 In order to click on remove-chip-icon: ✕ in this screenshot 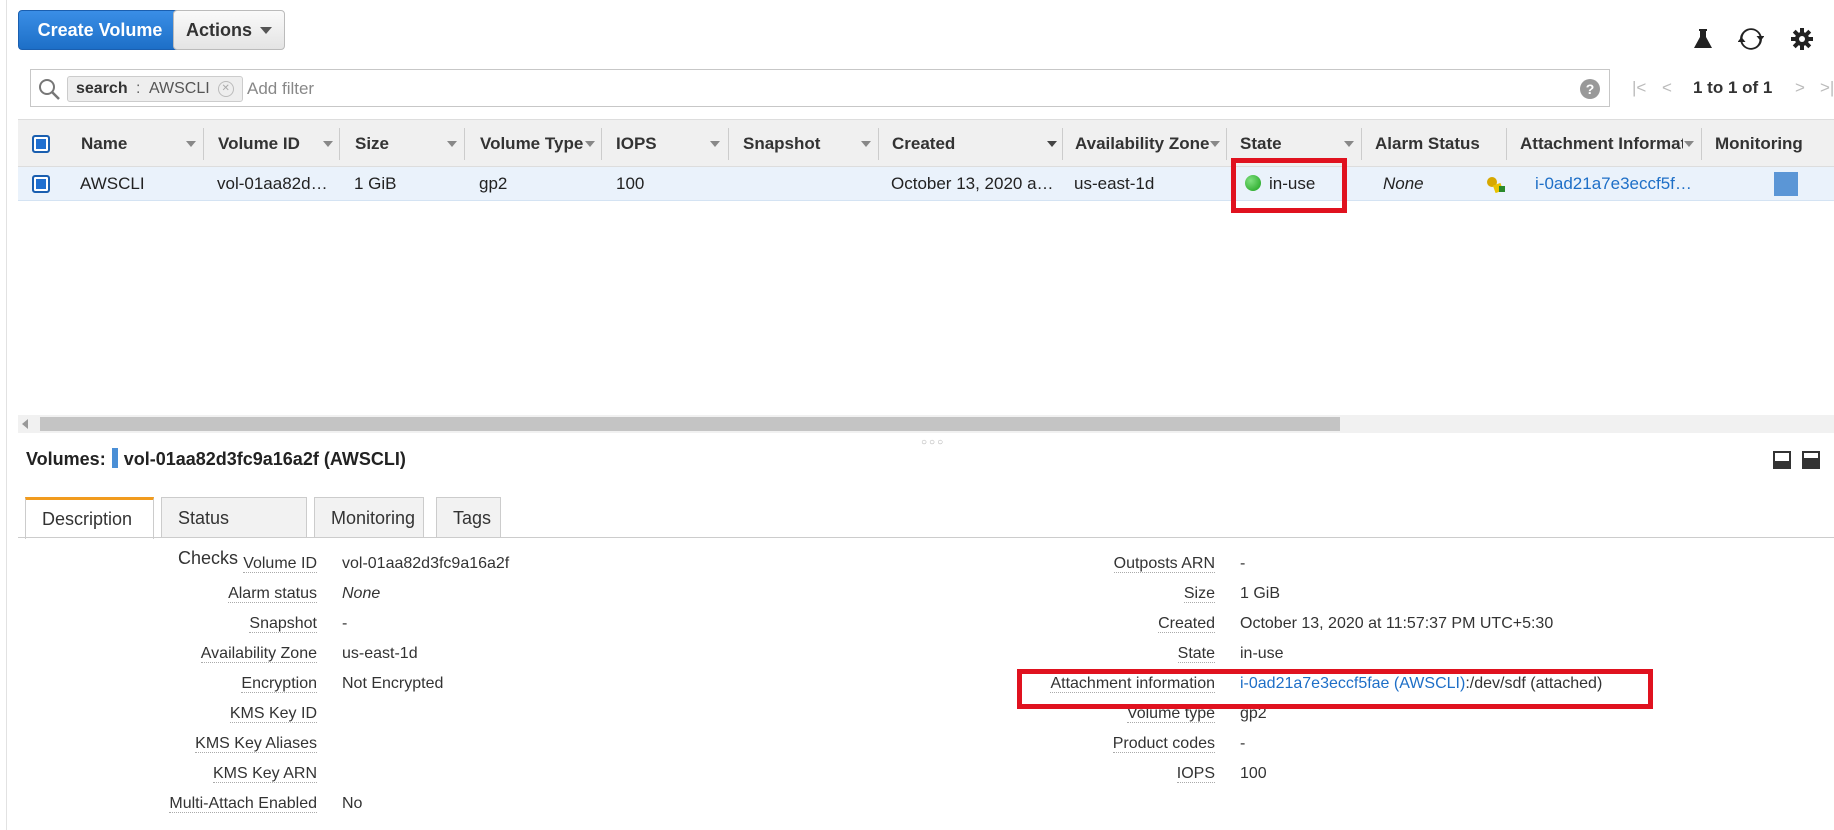, I will do `click(225, 89)`.